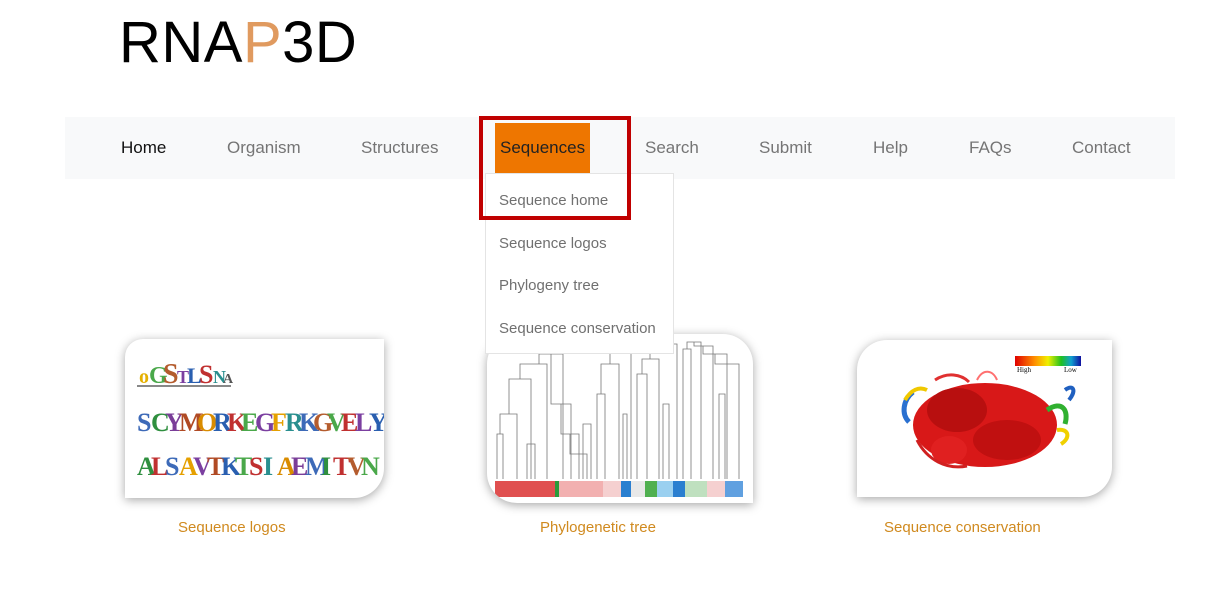  Describe the element at coordinates (144, 377) in the screenshot. I see `svg-text: o` at that location.